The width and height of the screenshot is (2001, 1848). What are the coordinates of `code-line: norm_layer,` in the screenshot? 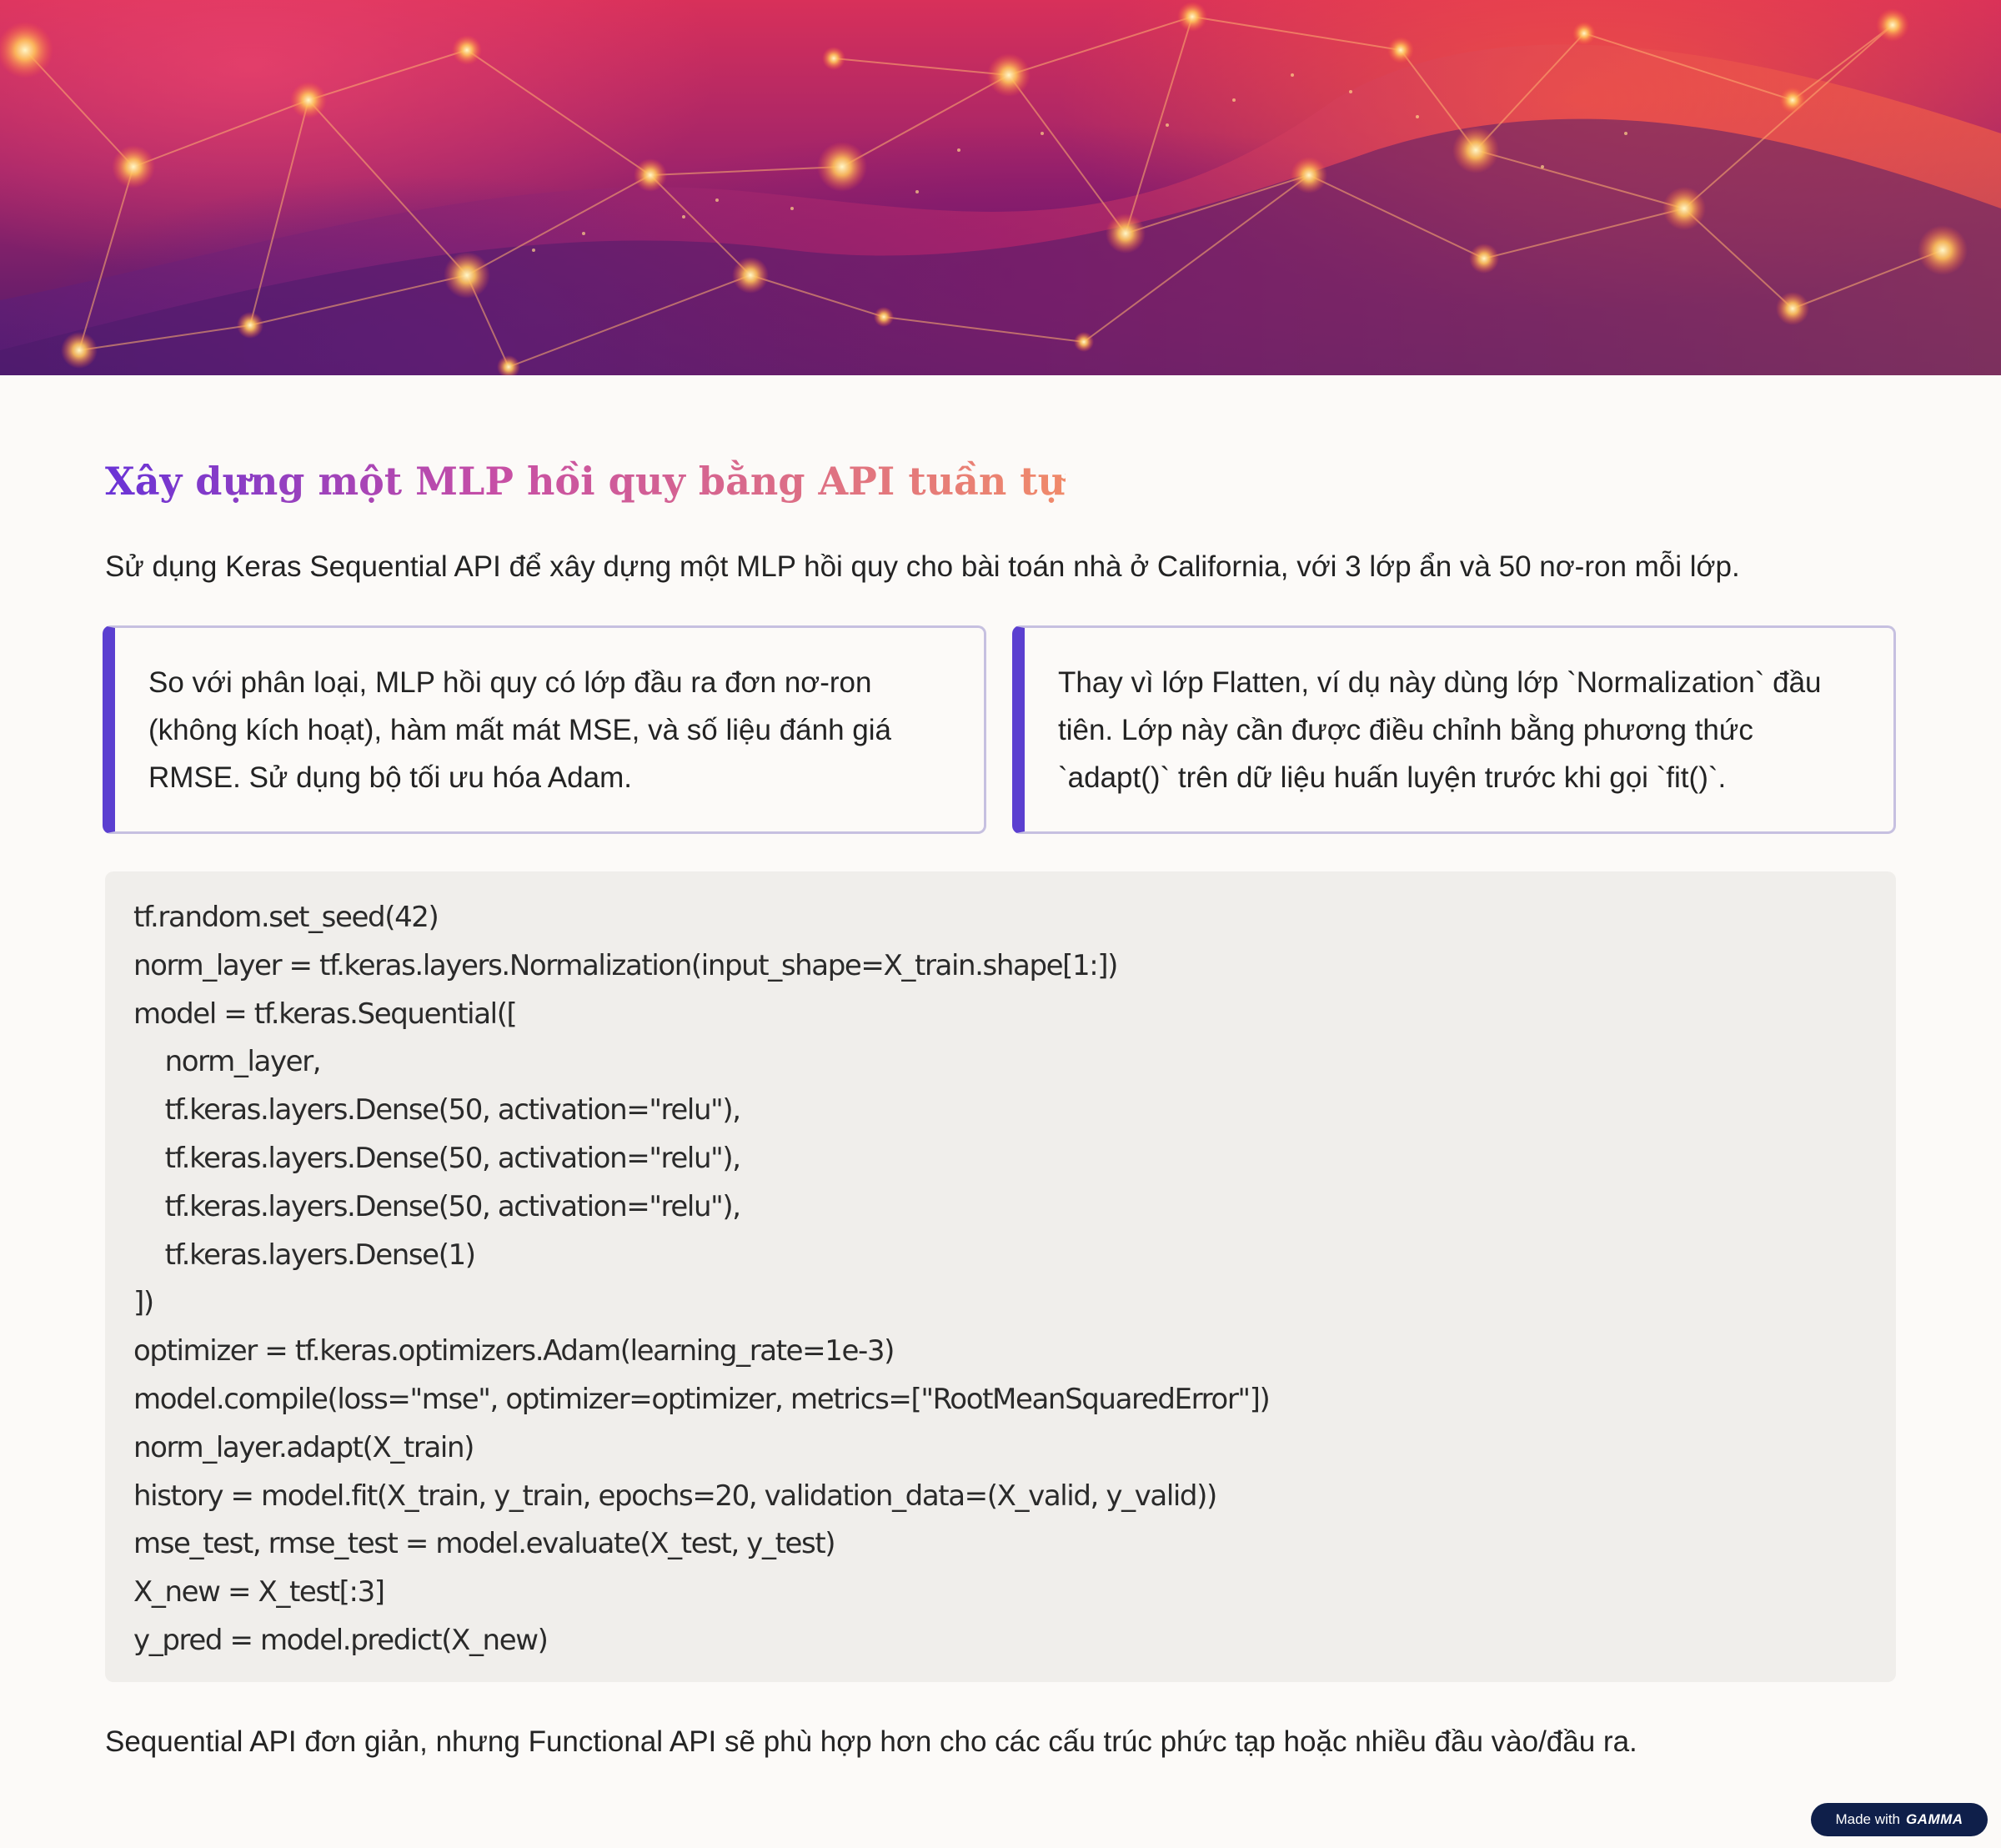 It's located at (228, 1062).